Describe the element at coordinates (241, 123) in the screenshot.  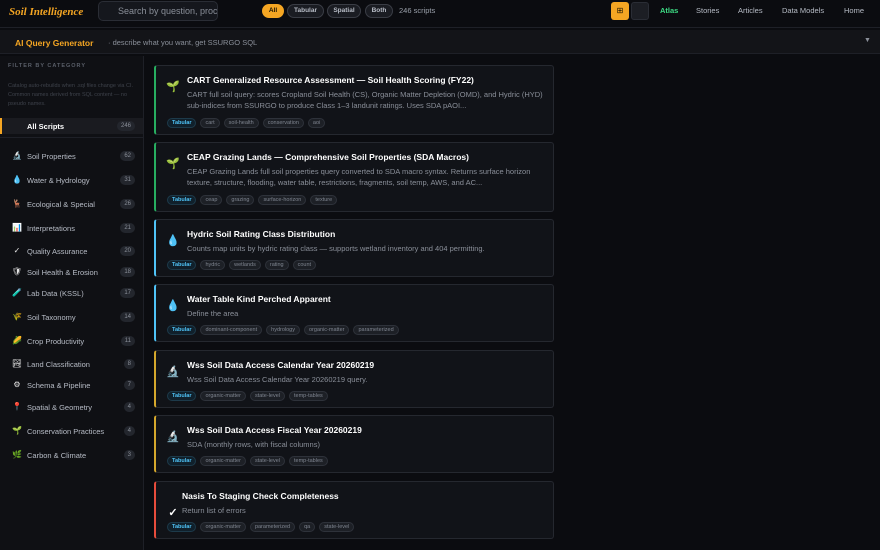
I see `tag: soil-health` at that location.